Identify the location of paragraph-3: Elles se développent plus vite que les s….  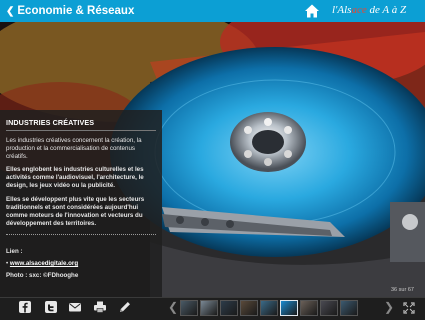
(75, 211).